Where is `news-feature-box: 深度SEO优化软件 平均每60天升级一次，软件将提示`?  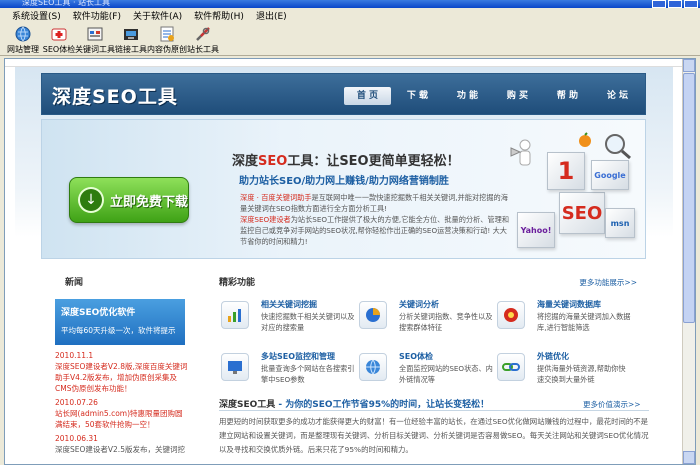 news-feature-box: 深度SEO优化软件 平均每60天升级一次，软件将提示 is located at coordinates (120, 322).